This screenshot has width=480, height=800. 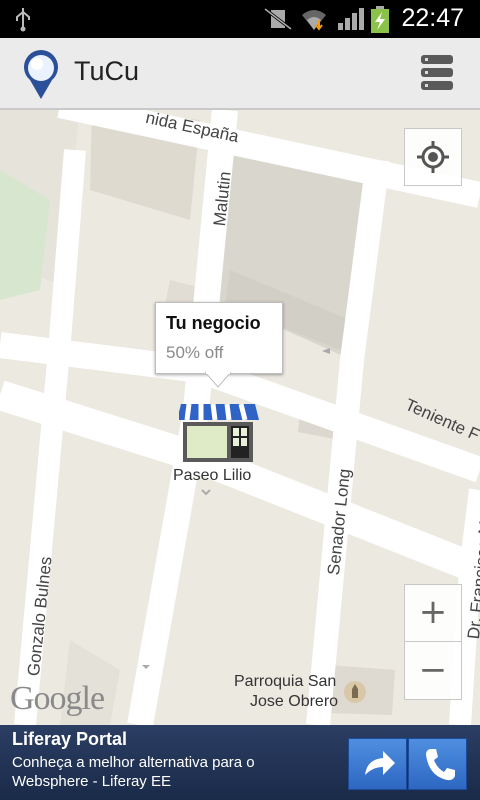 What do you see at coordinates (355, 692) in the screenshot?
I see `church-icon` at bounding box center [355, 692].